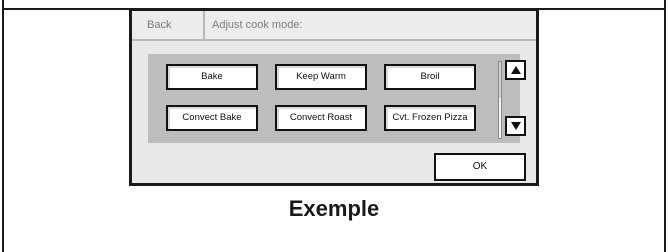 The height and width of the screenshot is (252, 668). I want to click on triangle-down-icon, so click(515, 126).